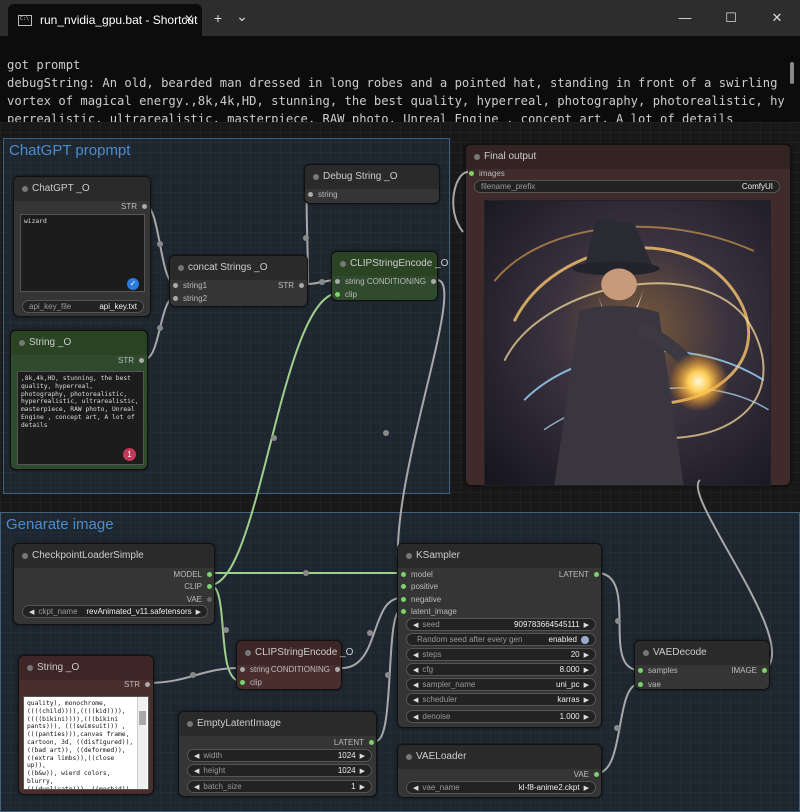  What do you see at coordinates (702, 653) in the screenshot?
I see `node-title-bar: VAEDecode` at bounding box center [702, 653].